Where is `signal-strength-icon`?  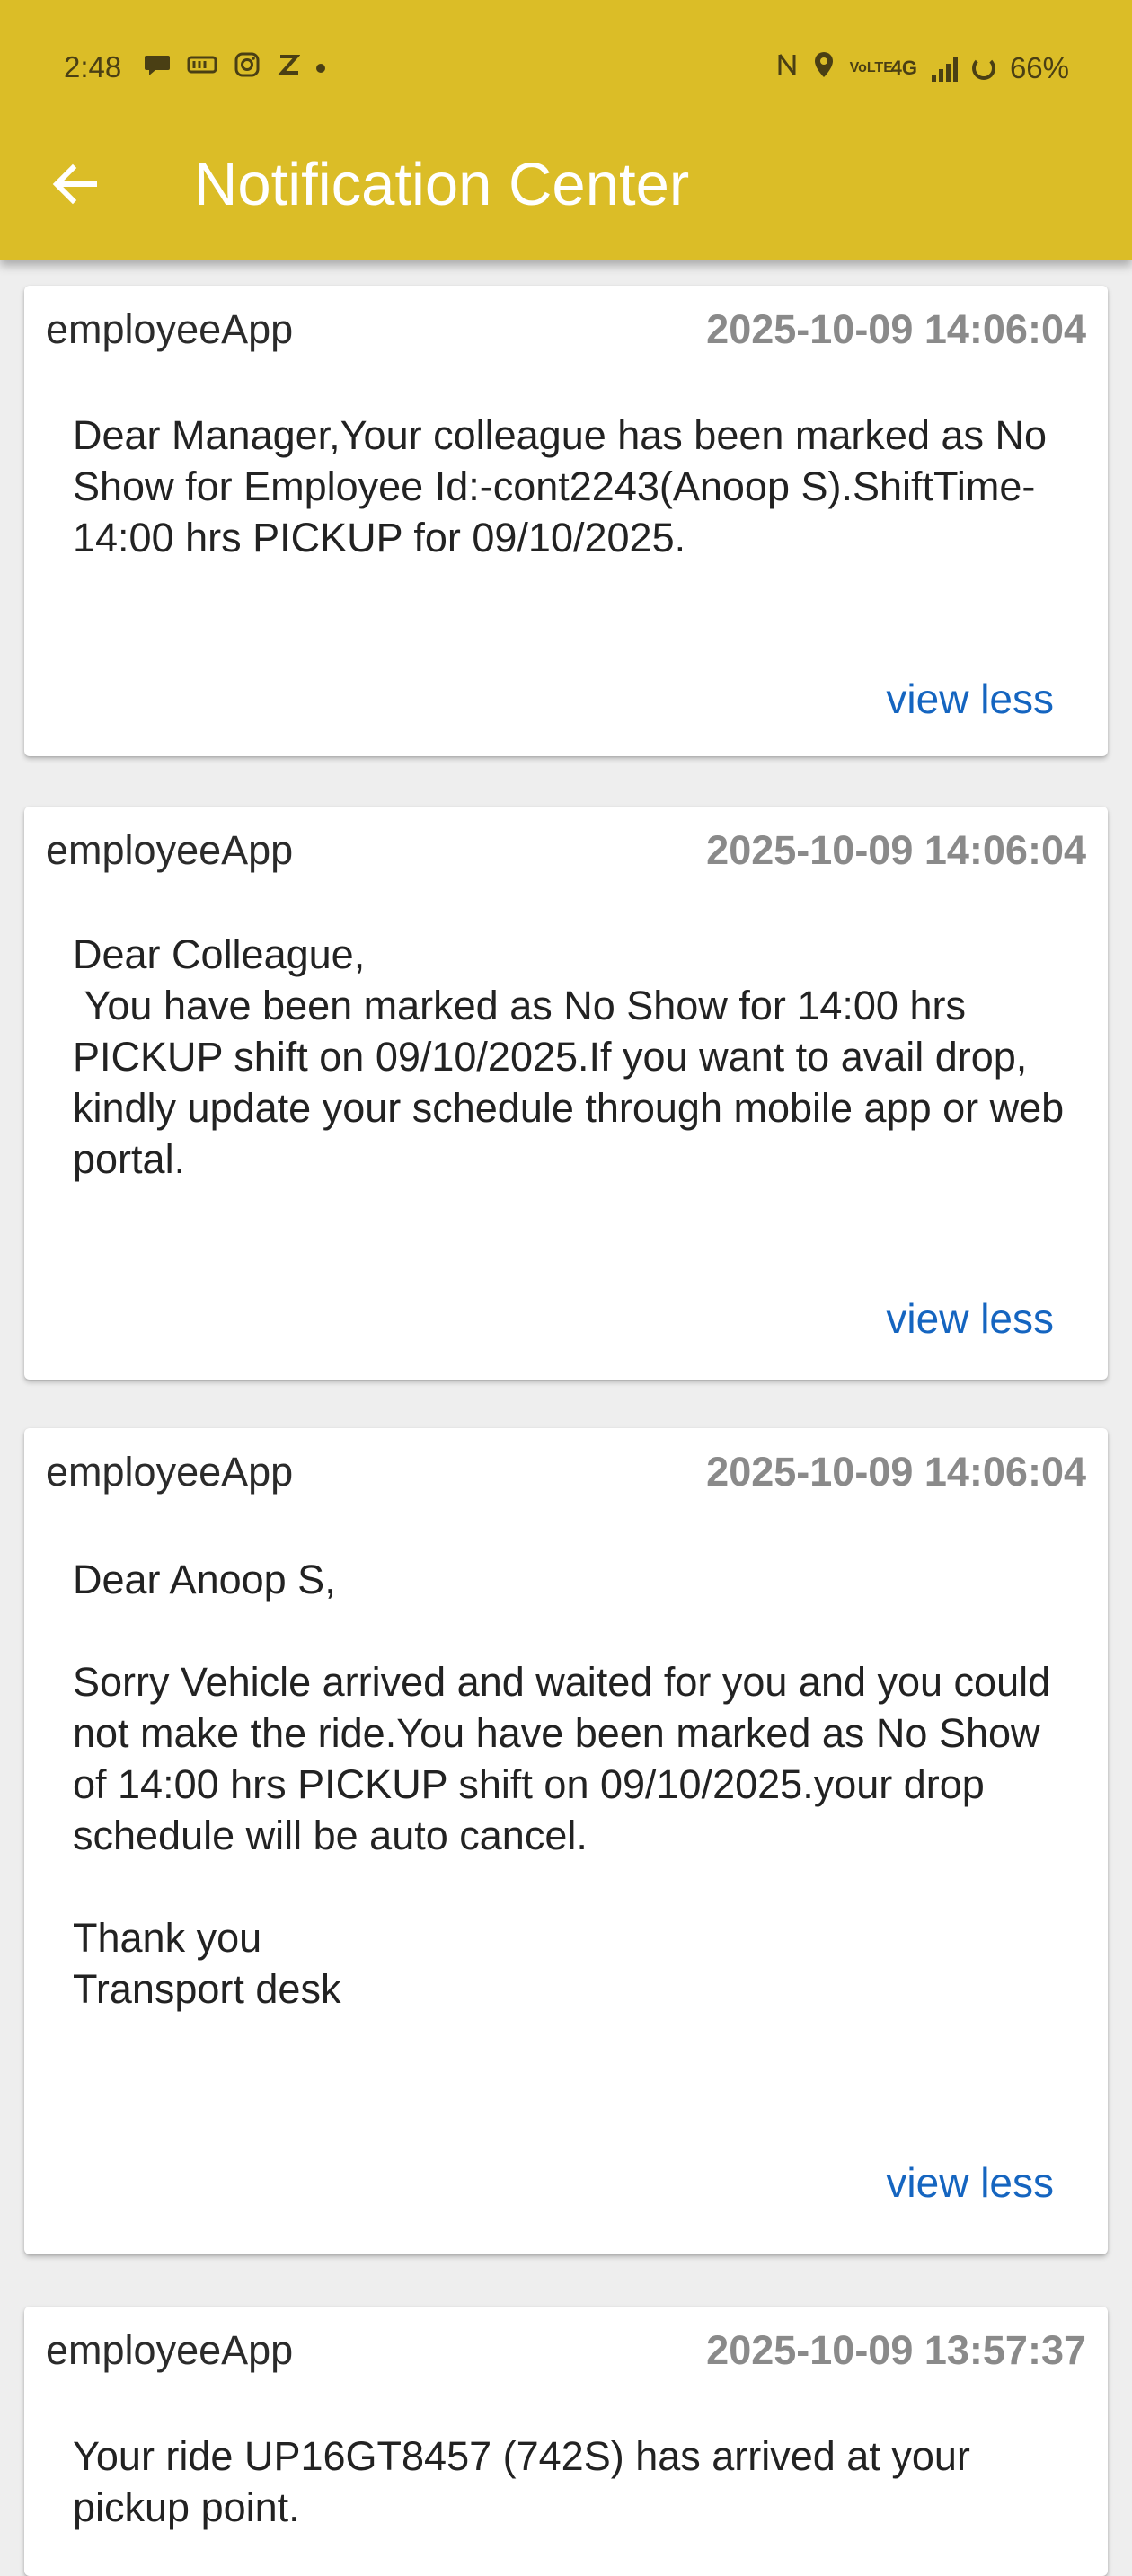 signal-strength-icon is located at coordinates (944, 68).